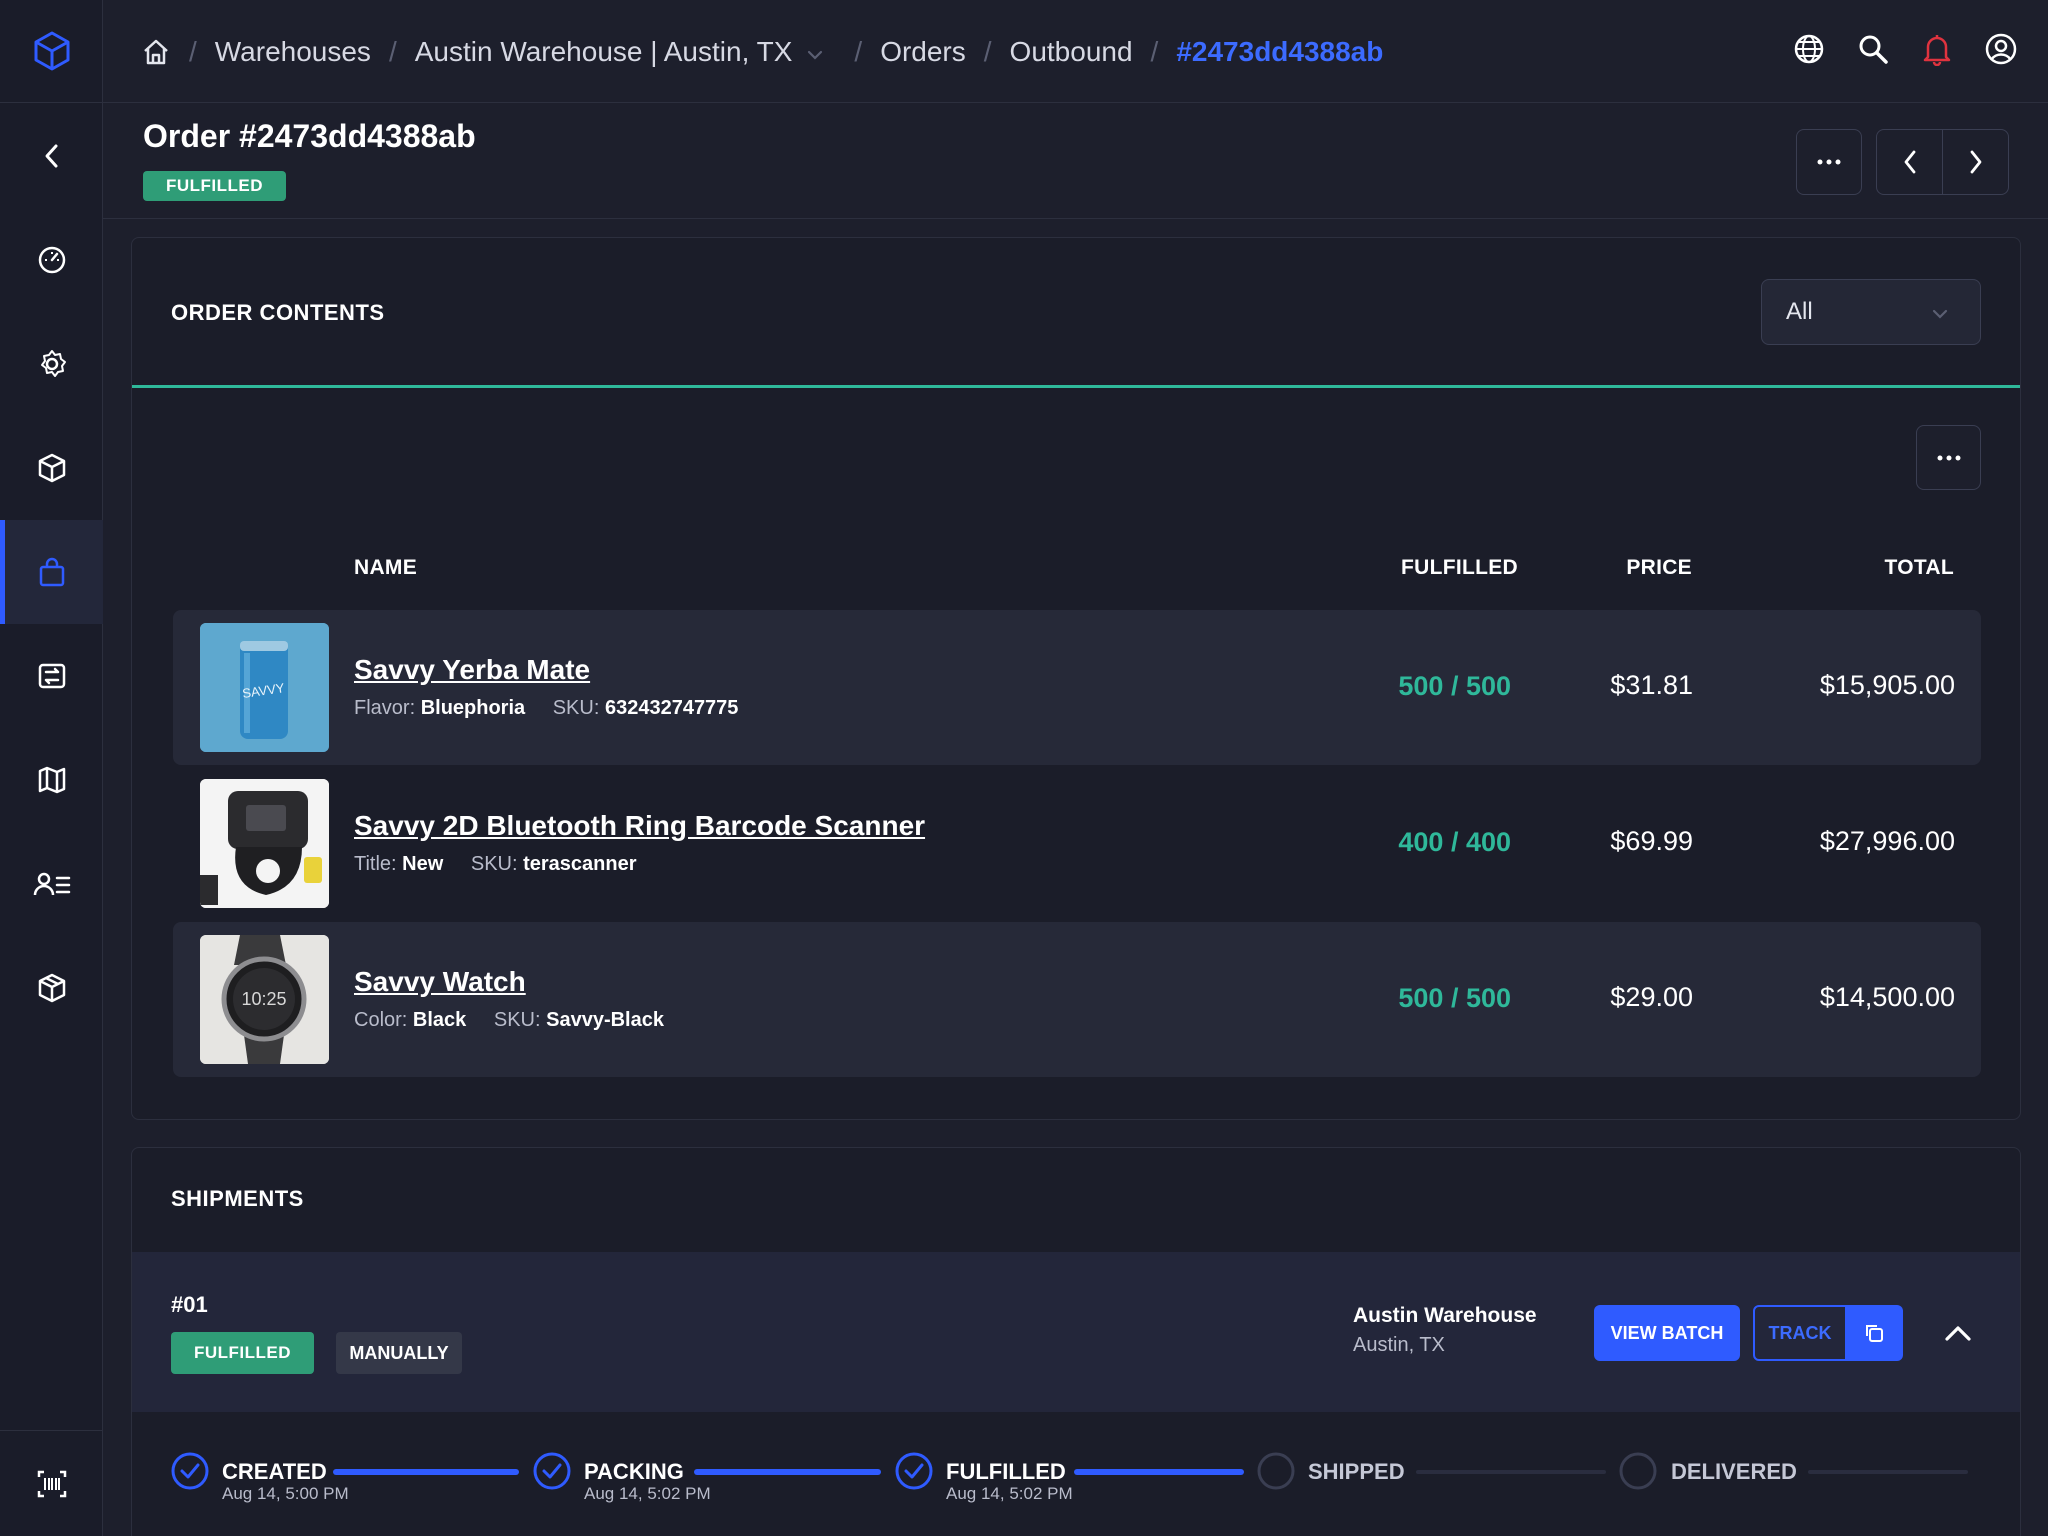 The width and height of the screenshot is (2048, 1536). What do you see at coordinates (1887, 841) in the screenshot?
I see `line-total: $27,996.00` at bounding box center [1887, 841].